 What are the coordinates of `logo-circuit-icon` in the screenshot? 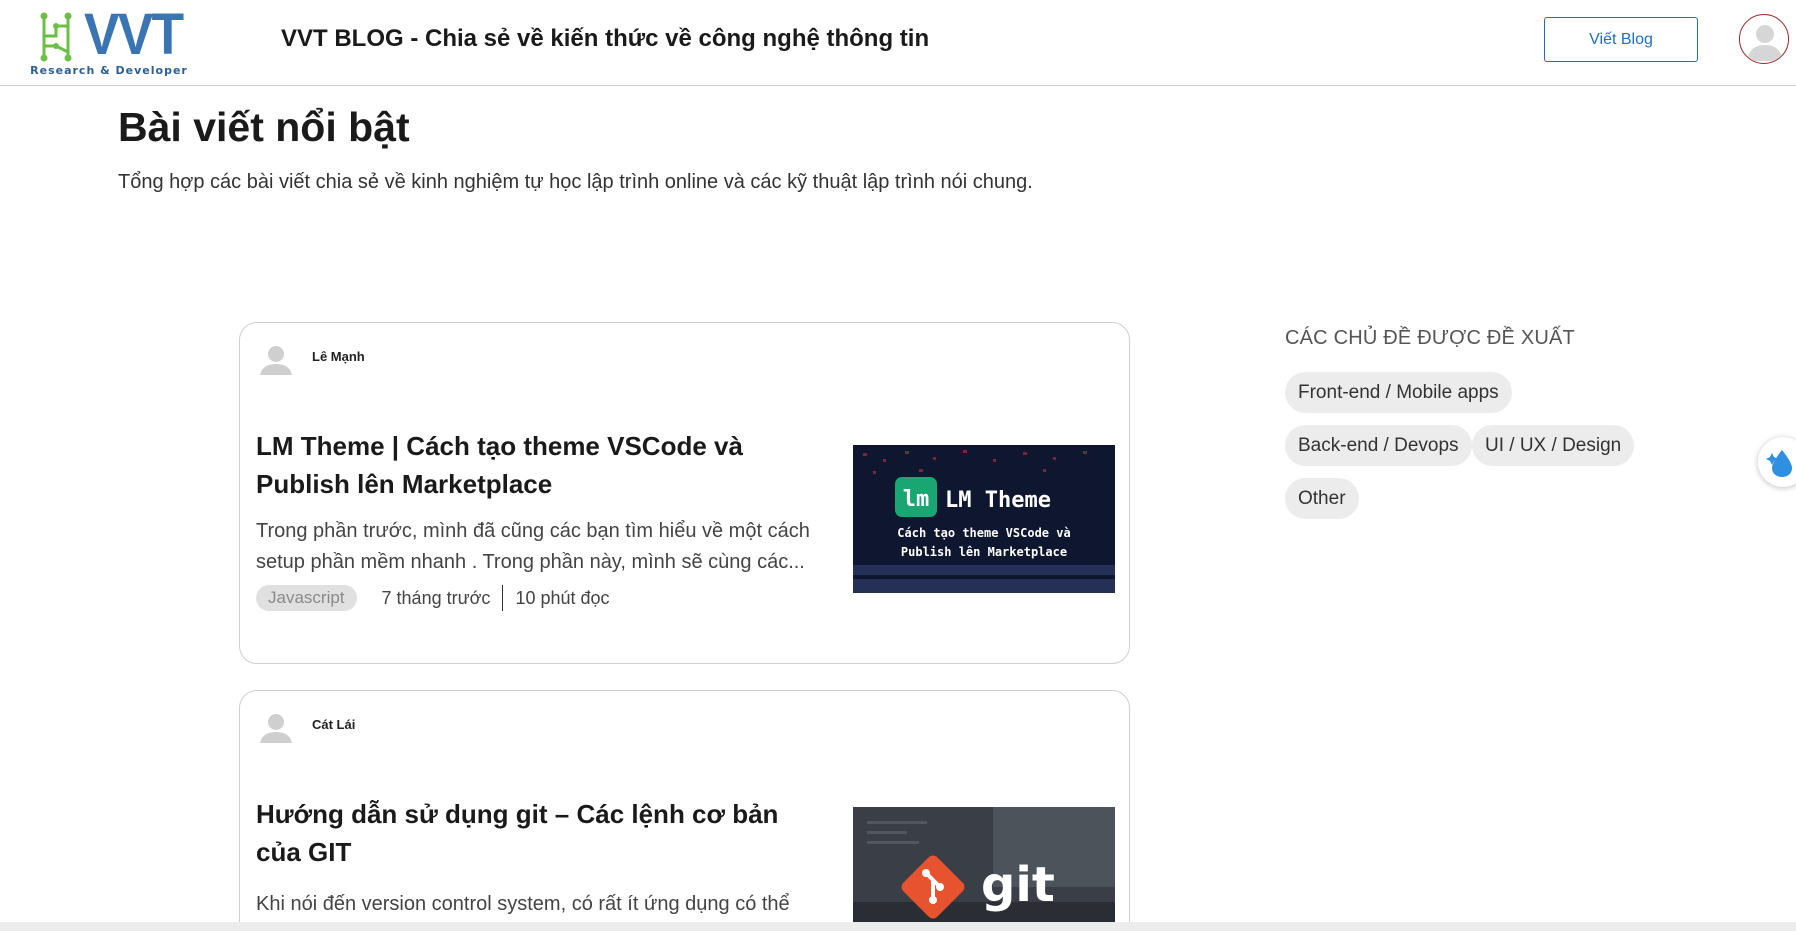 It's located at (56, 37).